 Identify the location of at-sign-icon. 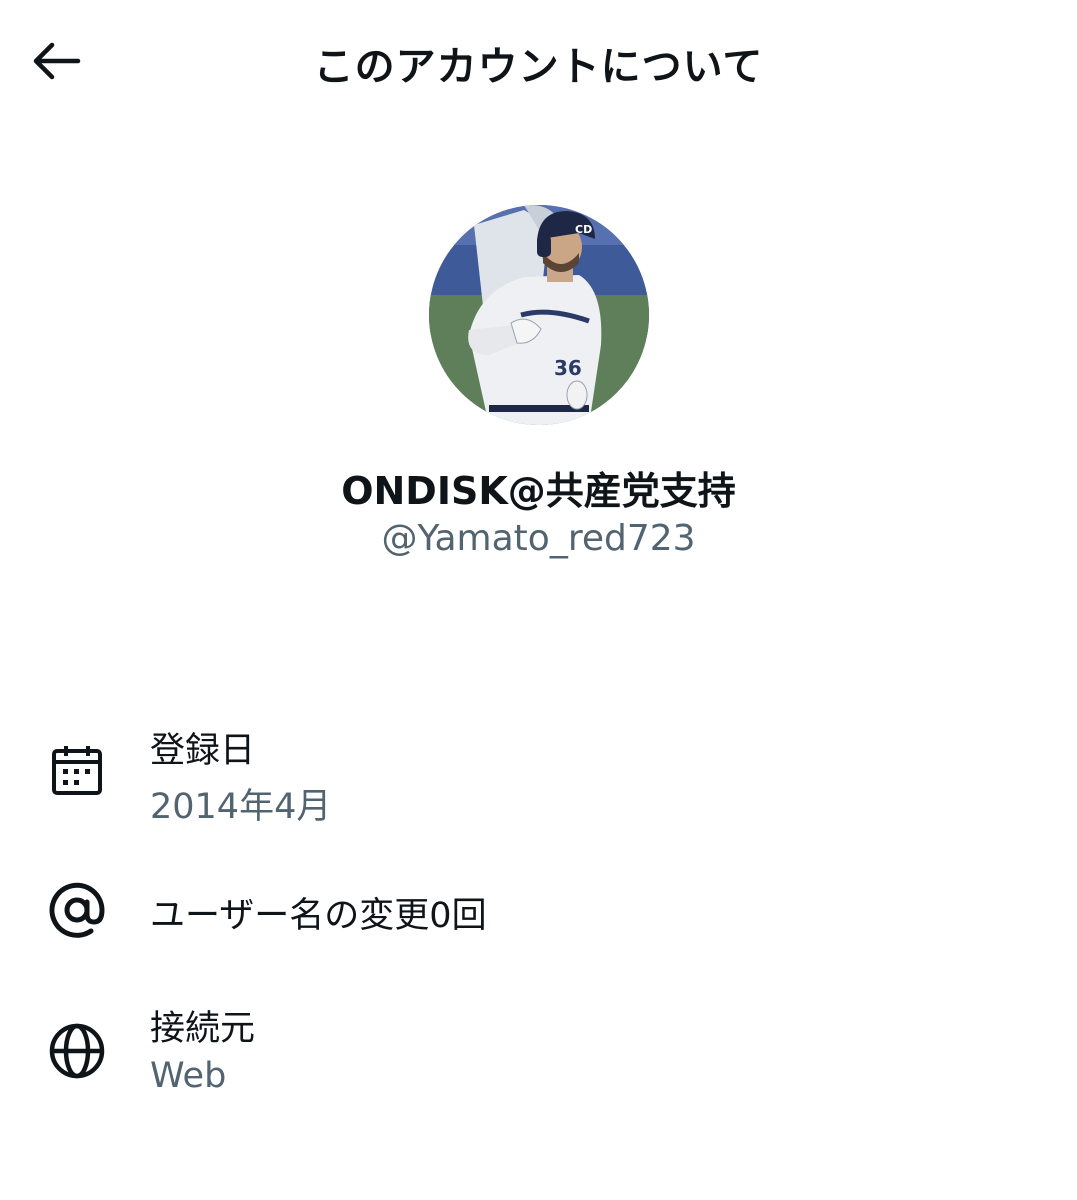
(77, 910).